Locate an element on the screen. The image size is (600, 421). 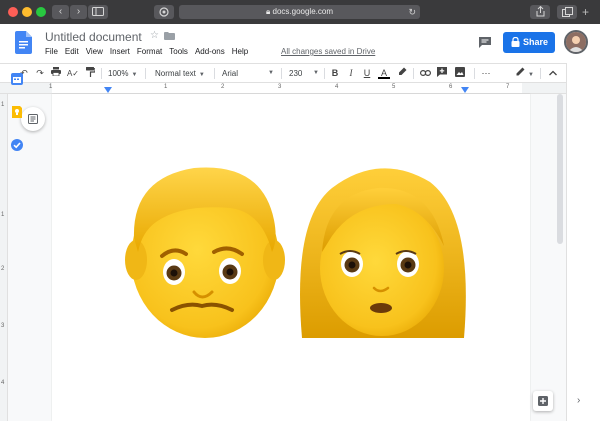
browser-toolbar: ‹ › 🔒︎ docs.google.com ↻ + is located at coordinates (300, 12).